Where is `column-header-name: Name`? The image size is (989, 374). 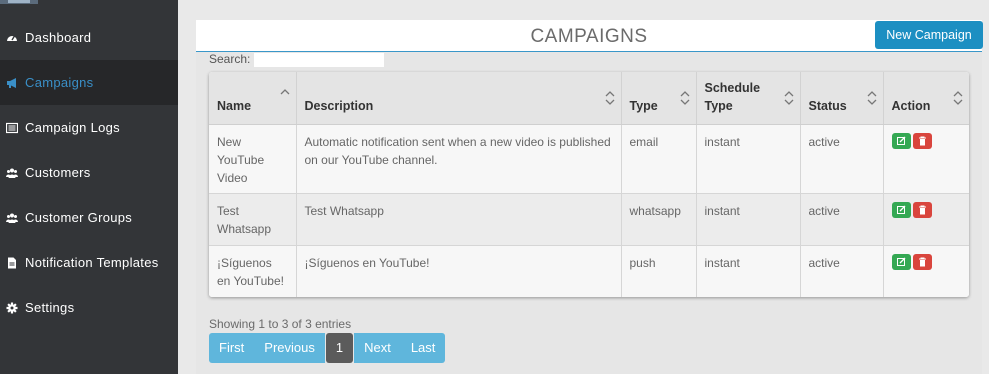
column-header-name: Name is located at coordinates (253, 98).